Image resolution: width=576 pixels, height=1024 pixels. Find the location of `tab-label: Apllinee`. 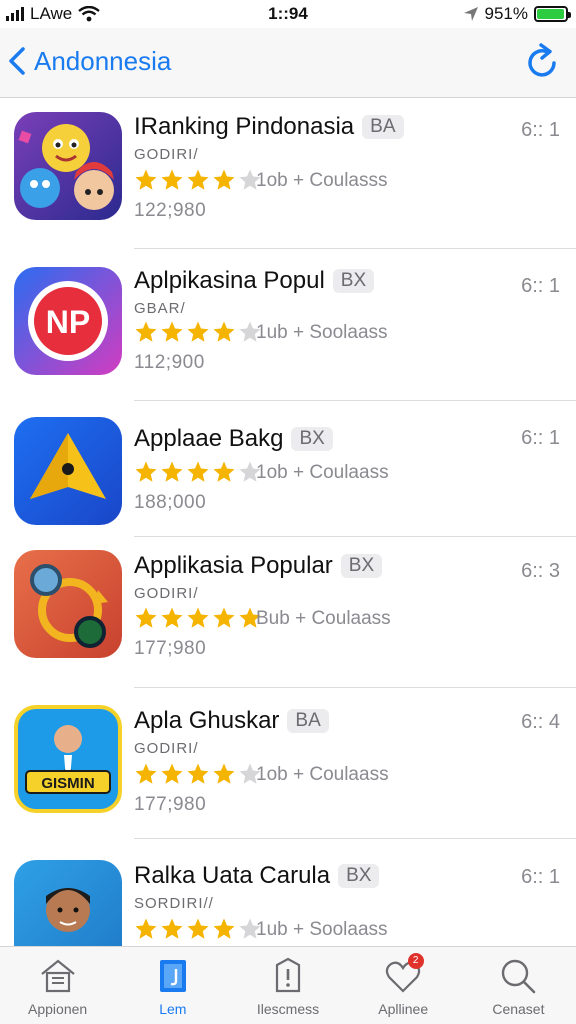

tab-label: Apllinee is located at coordinates (403, 1009).